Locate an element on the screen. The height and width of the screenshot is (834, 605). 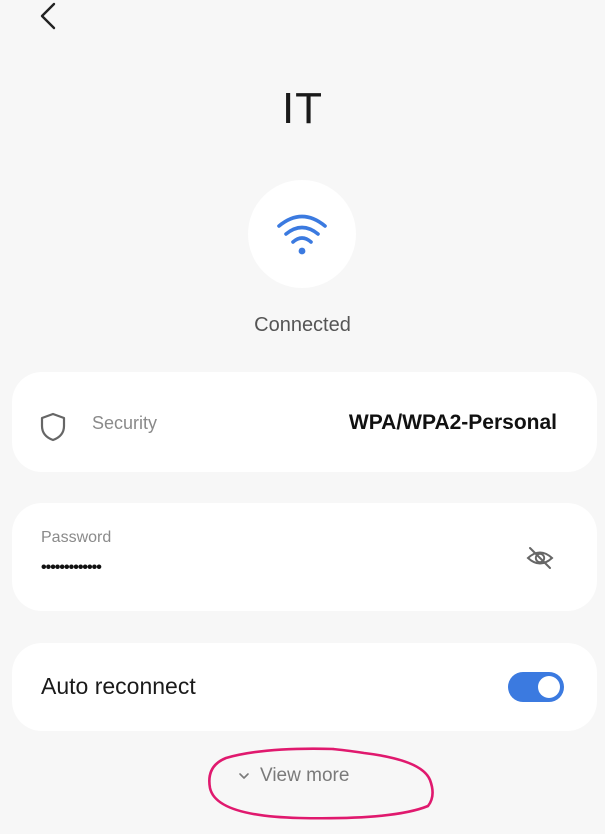
wifi-status-badge is located at coordinates (302, 234).